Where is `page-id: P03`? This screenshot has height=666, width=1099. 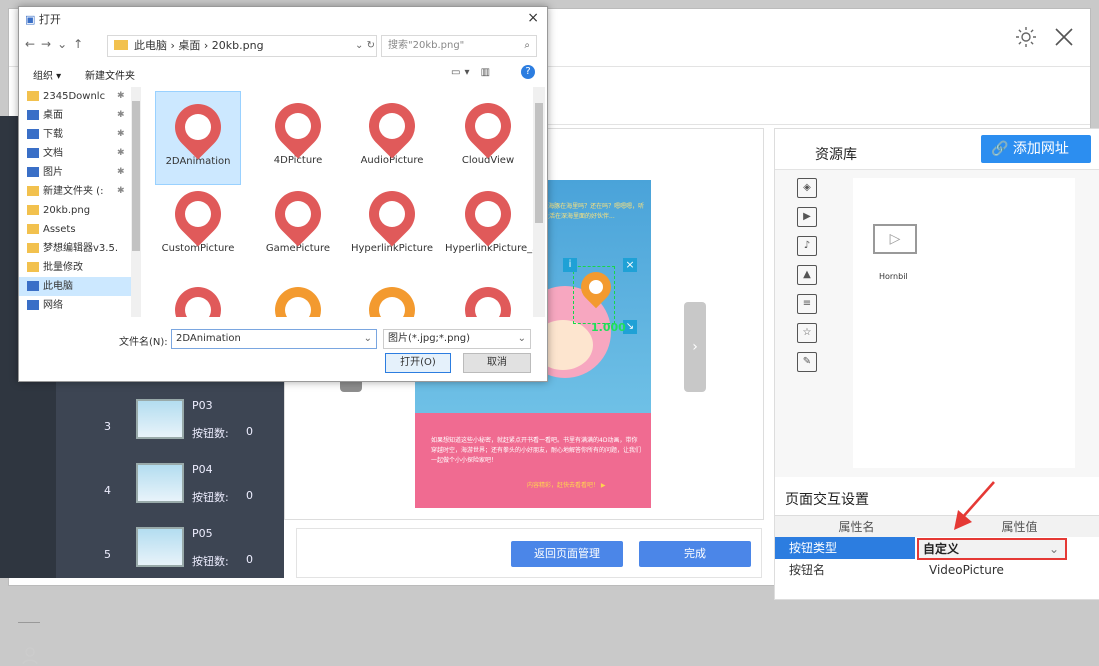 page-id: P03 is located at coordinates (202, 405).